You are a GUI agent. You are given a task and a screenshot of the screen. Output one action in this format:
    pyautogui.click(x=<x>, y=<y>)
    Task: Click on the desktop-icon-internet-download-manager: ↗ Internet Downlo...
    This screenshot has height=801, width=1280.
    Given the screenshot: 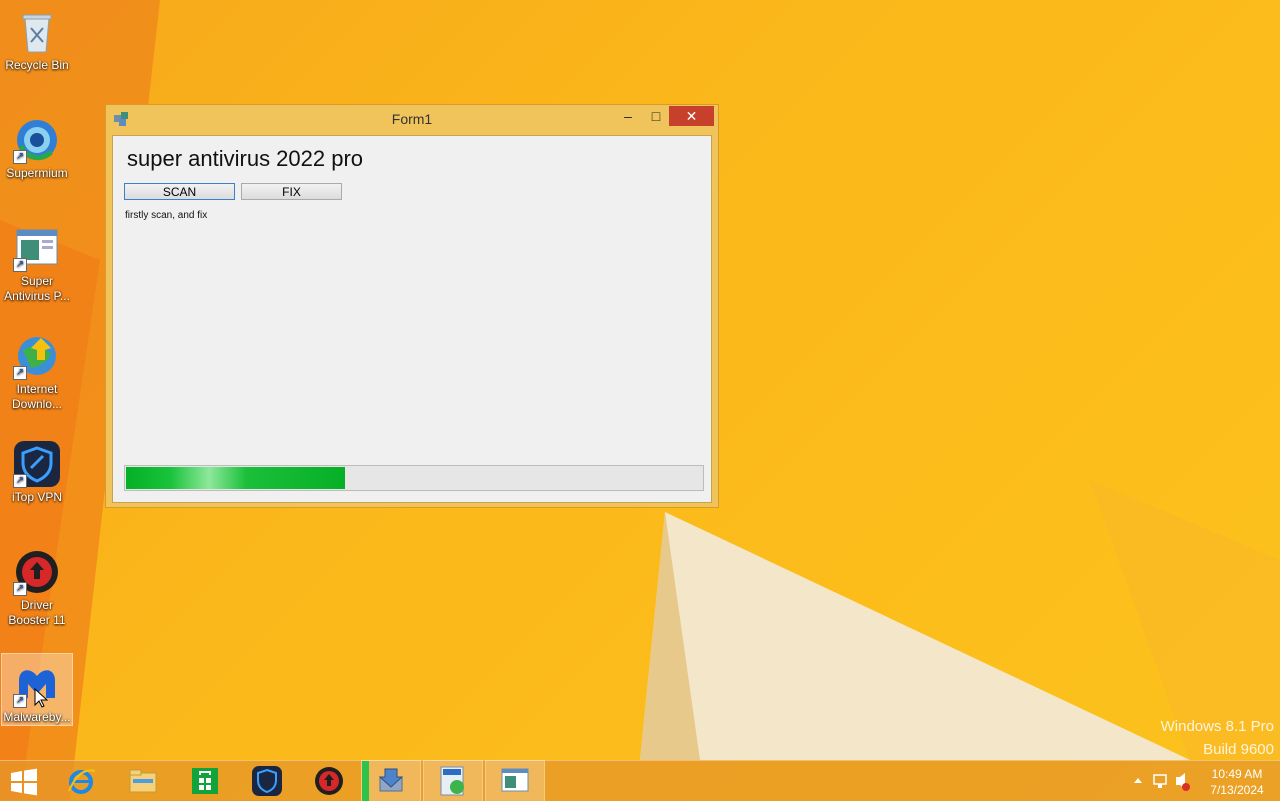 What is the action you would take?
    pyautogui.click(x=37, y=369)
    